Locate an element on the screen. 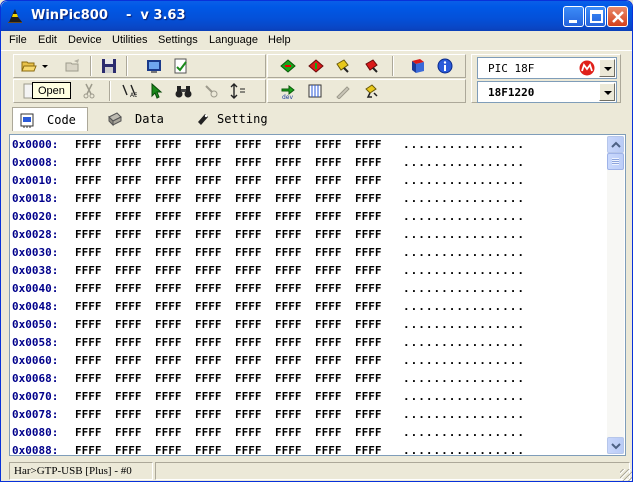 The width and height of the screenshot is (633, 482). tab-setting: Setting is located at coordinates (232, 119).